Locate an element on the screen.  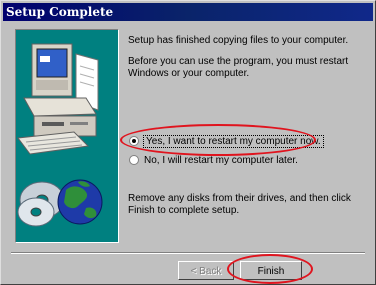
title-bar: Setup Complete is located at coordinates (188, 12).